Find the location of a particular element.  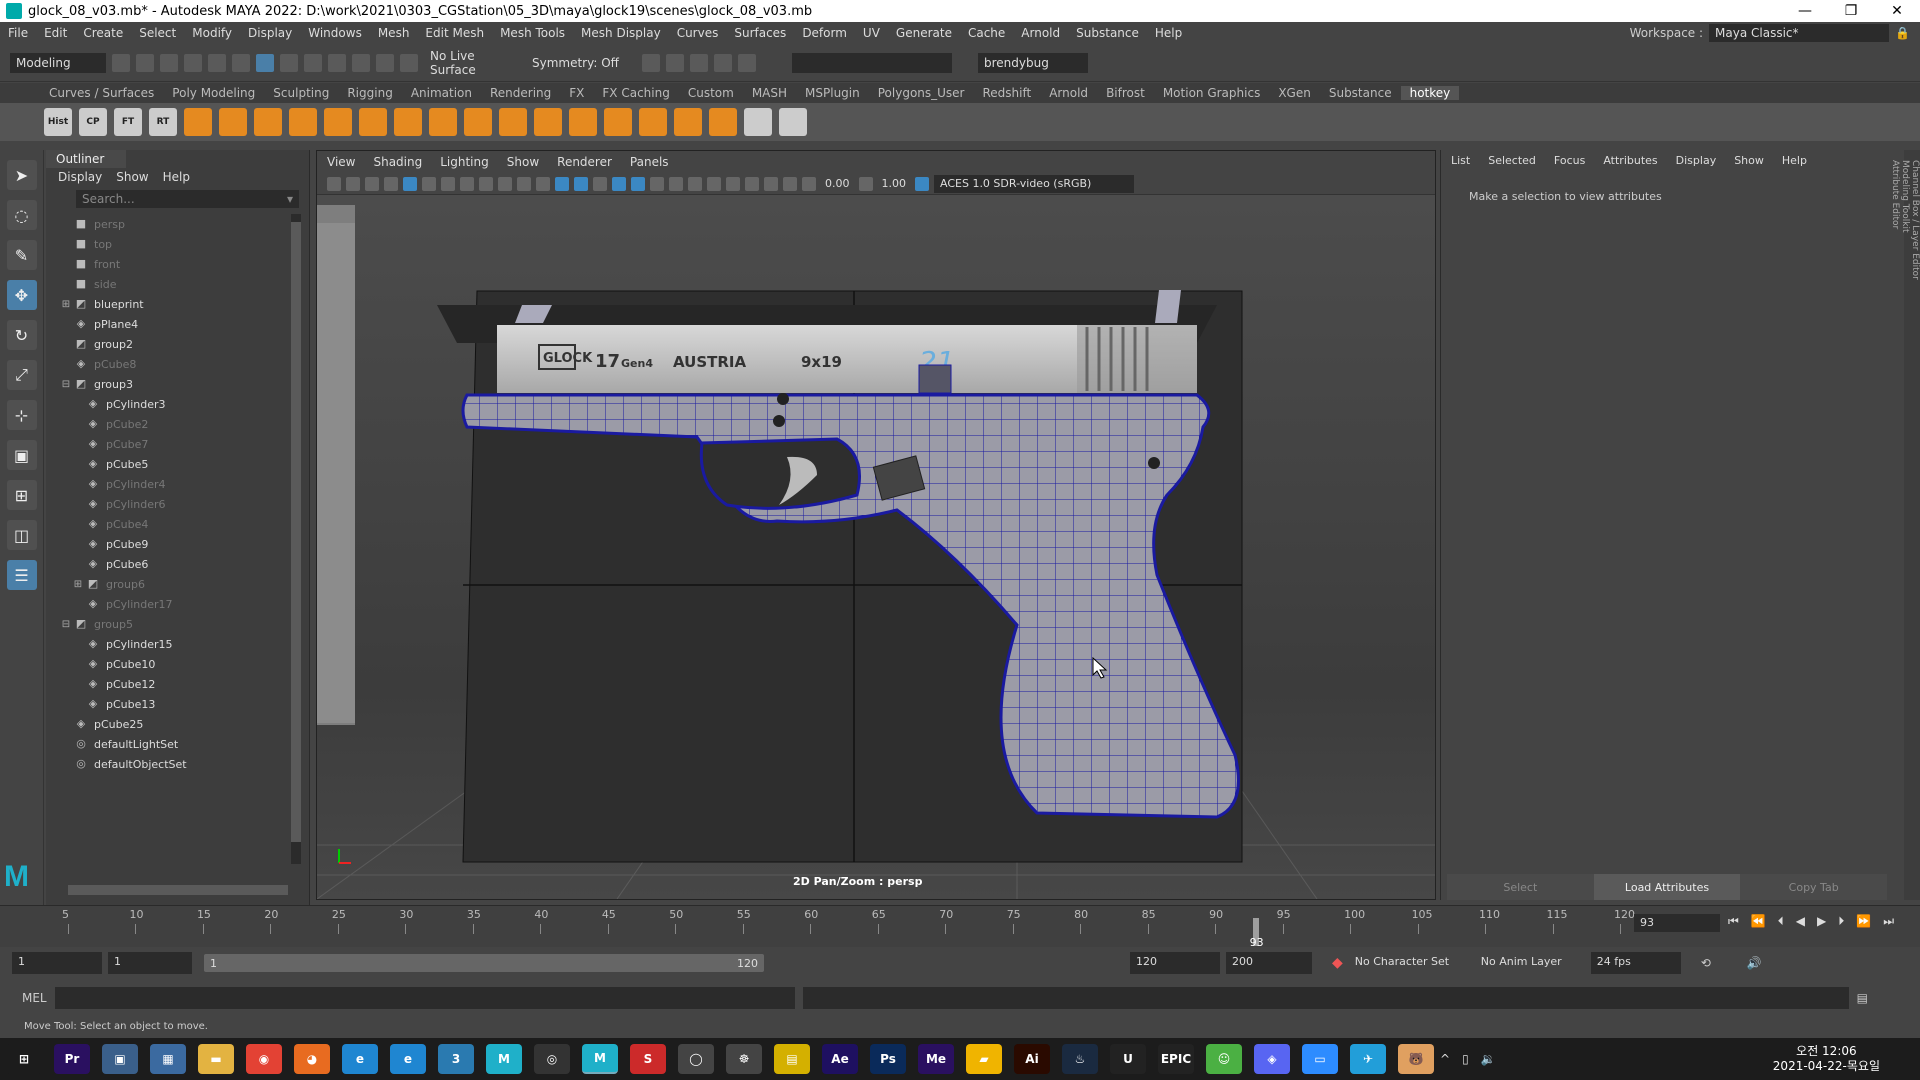

side-tab-modeling-toolkit: Modeling Toolkit is located at coordinates (1905, 525).